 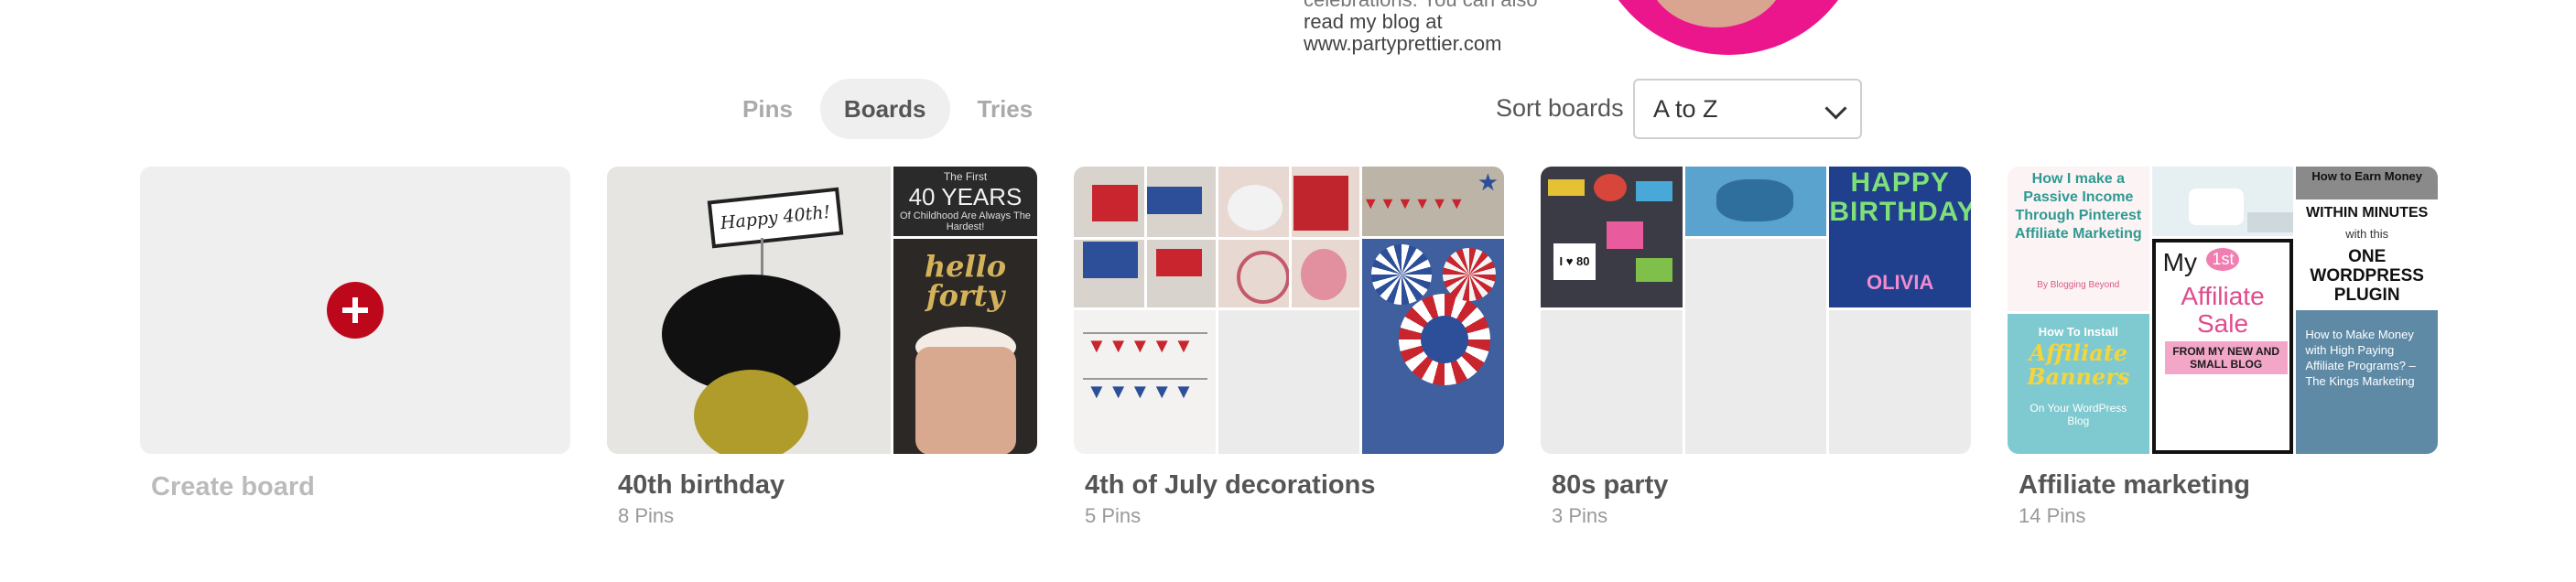 I want to click on plus-icon, so click(x=356, y=310).